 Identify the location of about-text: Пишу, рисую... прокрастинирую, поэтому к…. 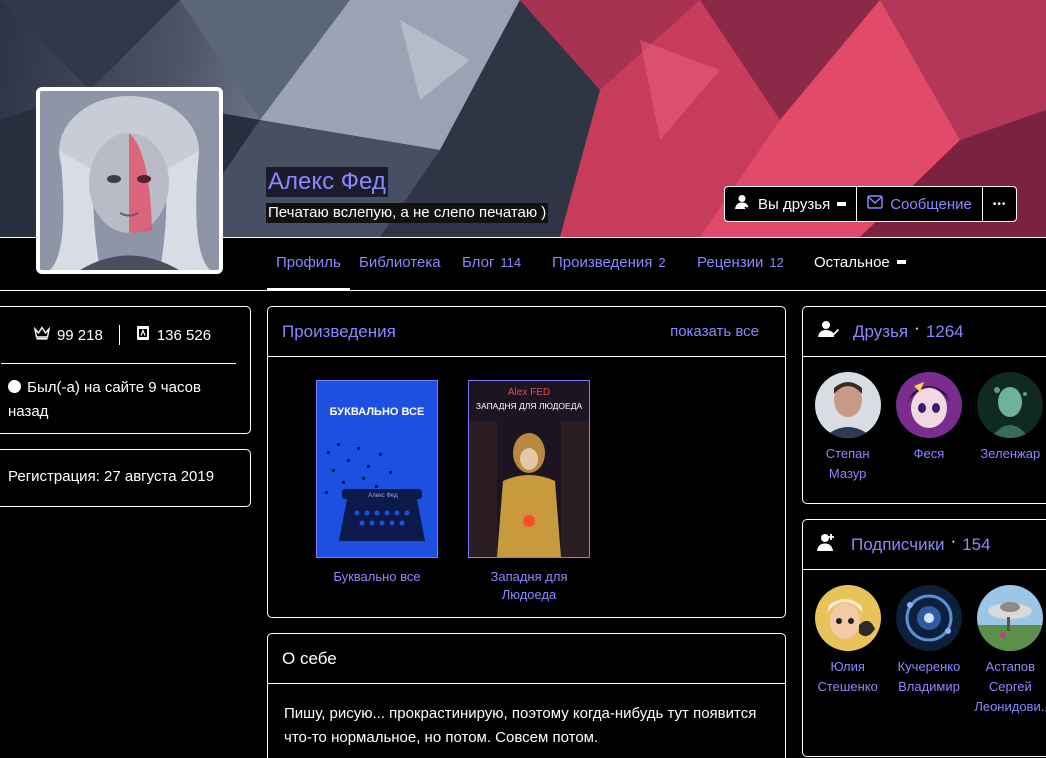
(520, 725).